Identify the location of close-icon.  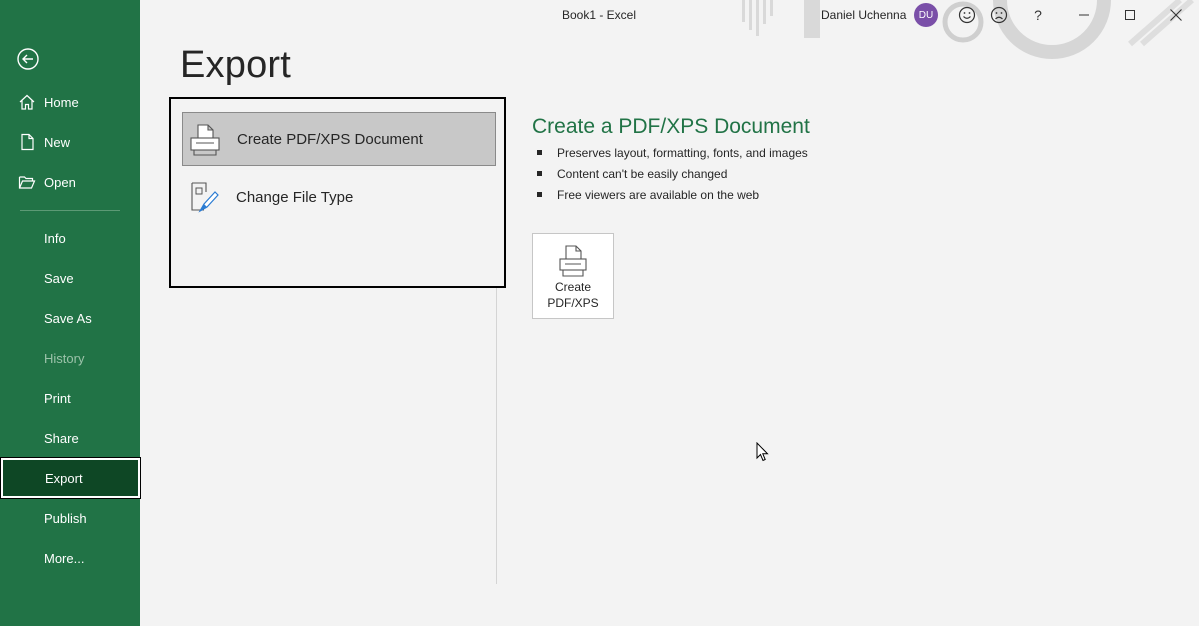
(1176, 15).